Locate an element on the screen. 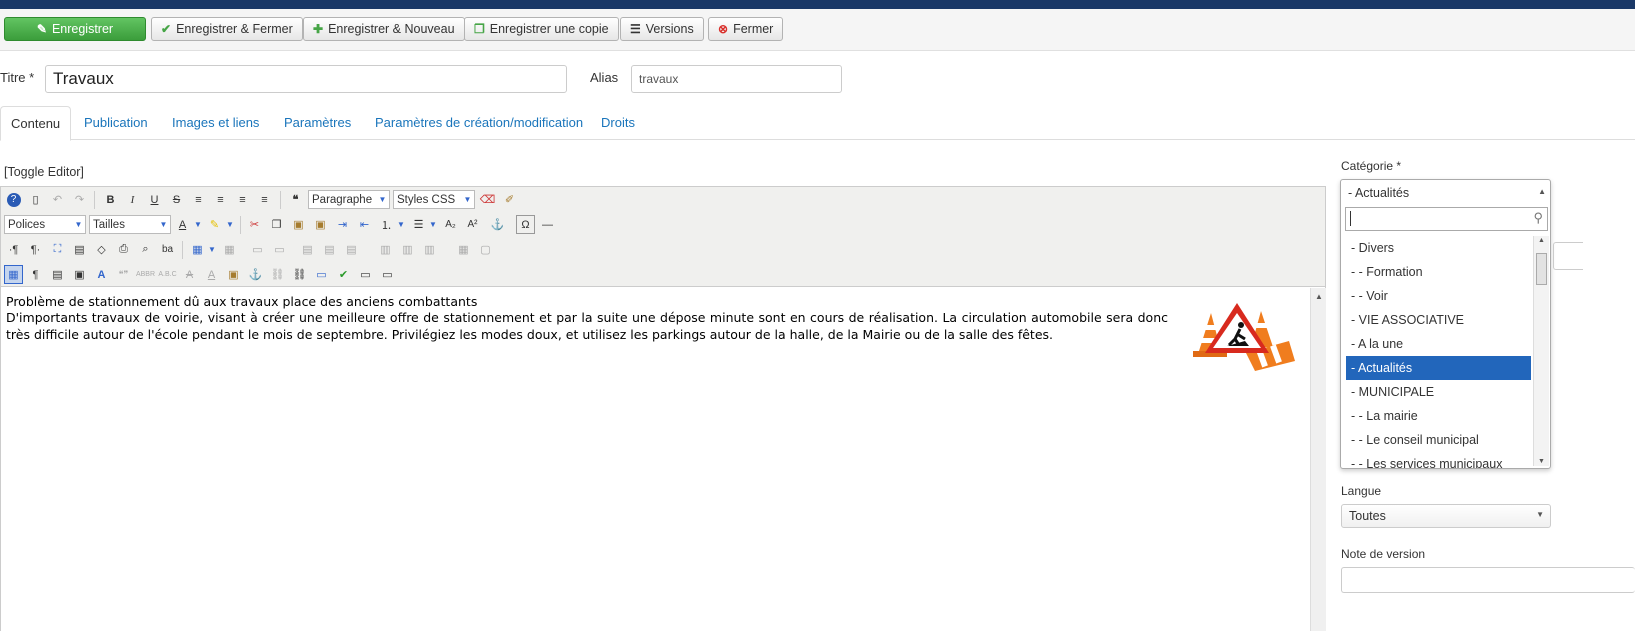  row-props-icon: ▭ is located at coordinates (257, 249).